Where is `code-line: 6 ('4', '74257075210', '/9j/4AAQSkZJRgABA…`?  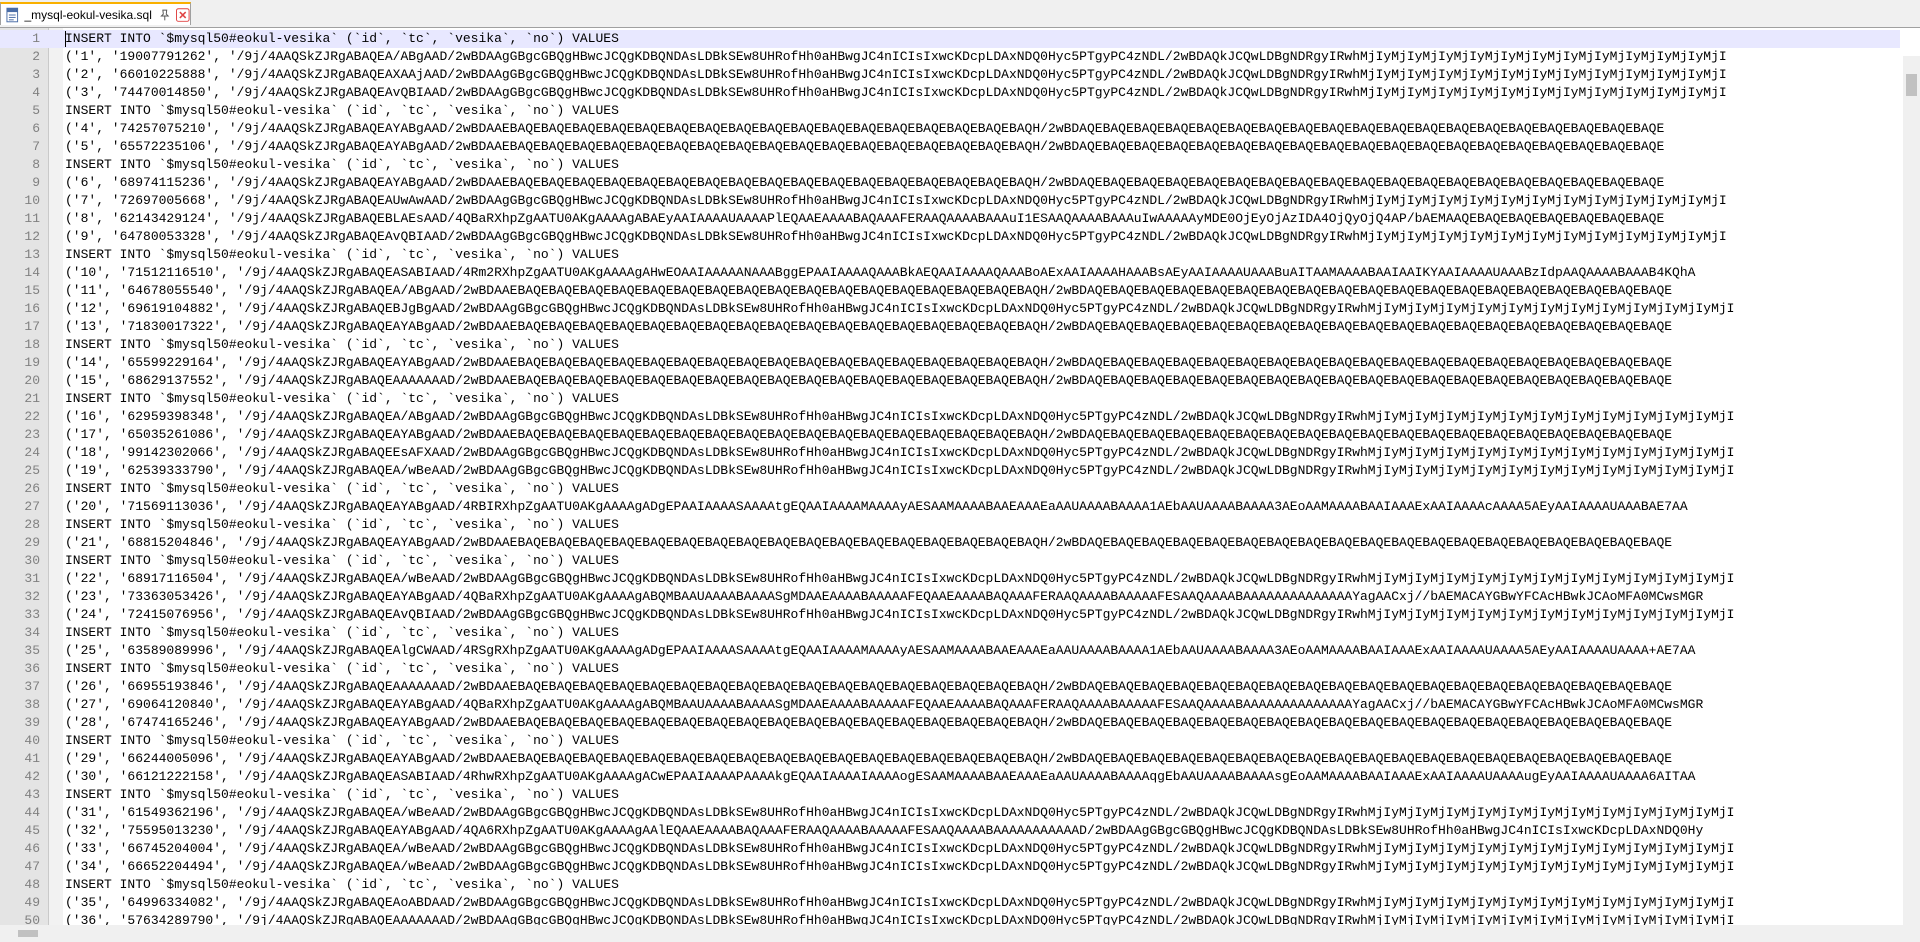
code-line: 6 ('4', '74257075210', '/9j/4AAQSkZJRgABA… is located at coordinates (950, 129).